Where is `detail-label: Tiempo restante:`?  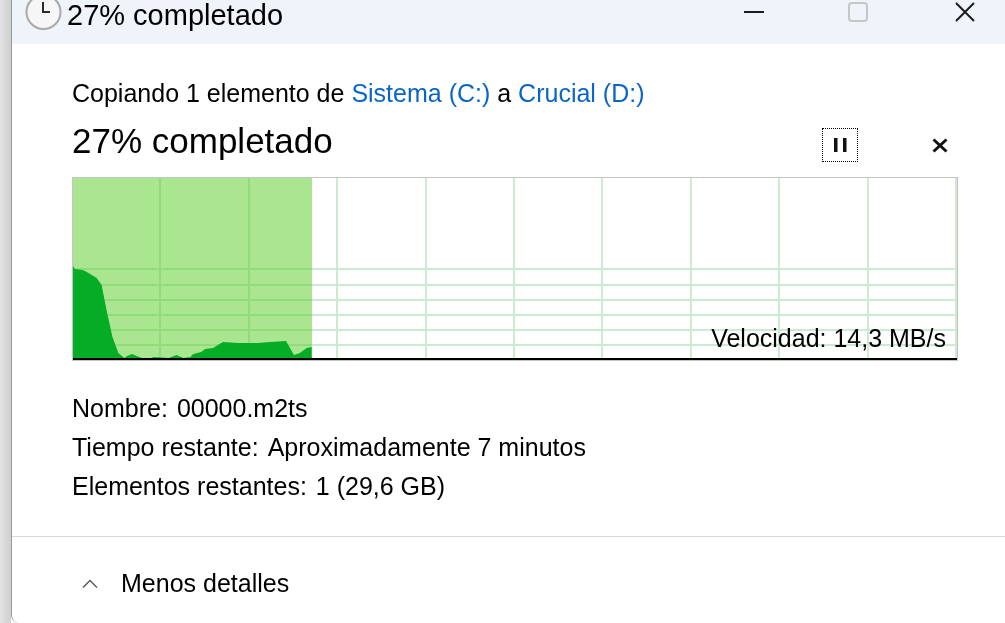
detail-label: Tiempo restante: is located at coordinates (165, 446).